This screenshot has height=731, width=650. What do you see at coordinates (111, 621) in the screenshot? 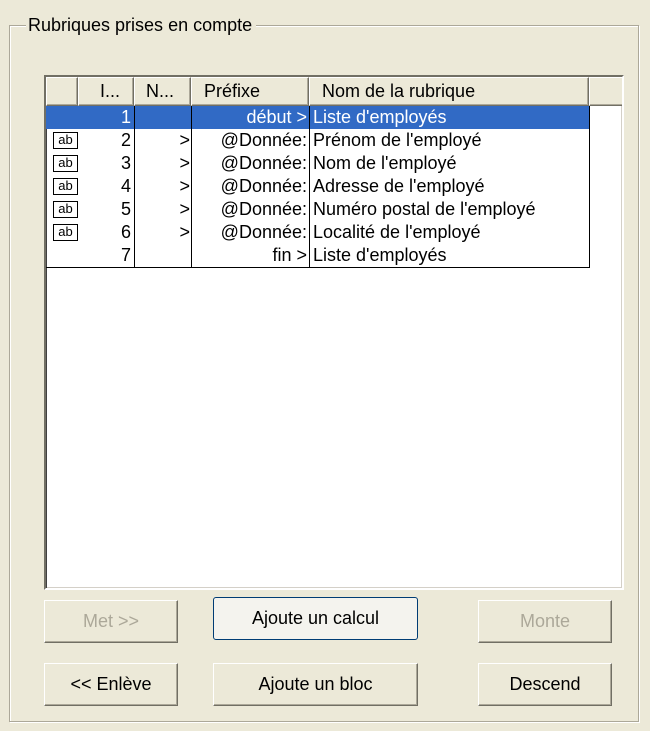
I see `add-button: Met >>` at bounding box center [111, 621].